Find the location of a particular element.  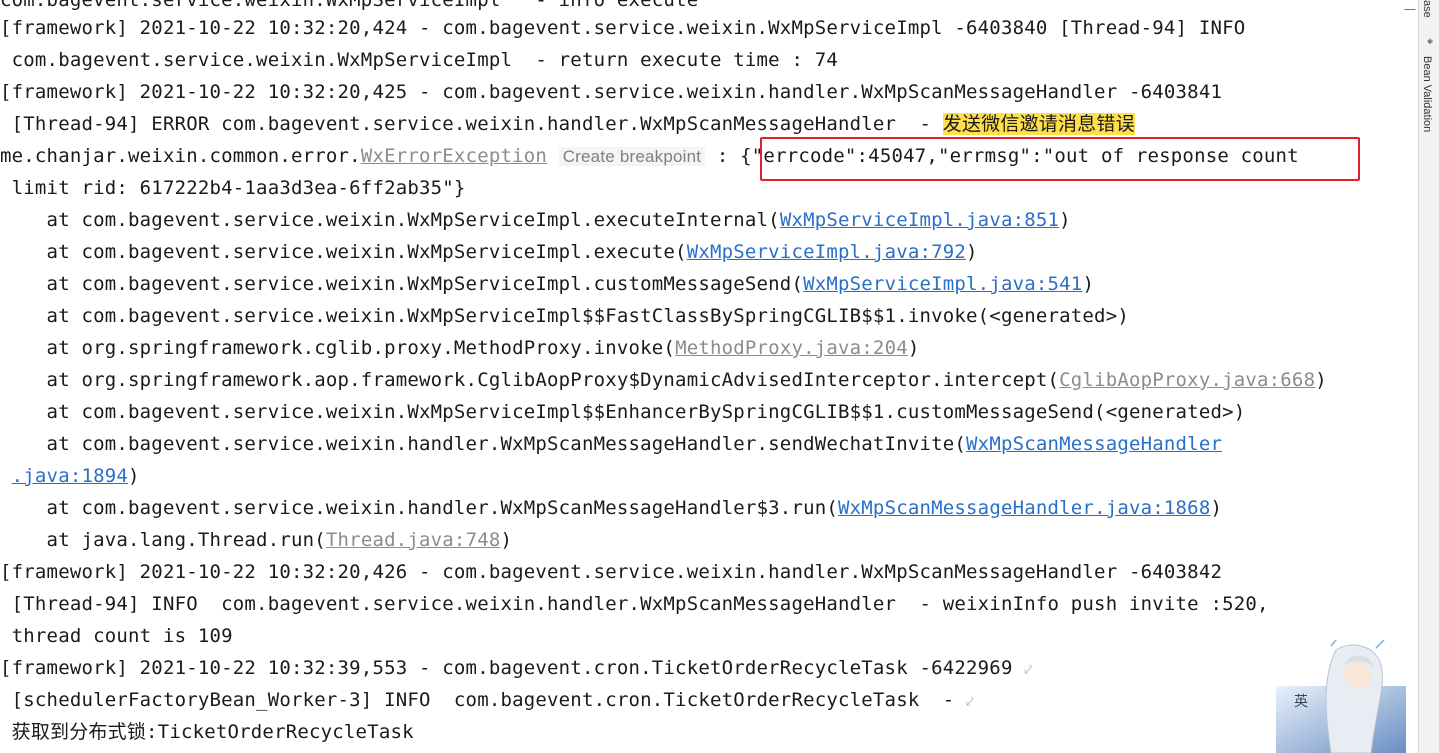

stack-trace-line: .java:1894) is located at coordinates (70, 476).